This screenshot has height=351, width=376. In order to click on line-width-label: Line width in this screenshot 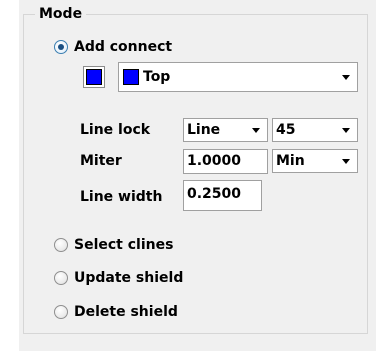, I will do `click(121, 197)`.